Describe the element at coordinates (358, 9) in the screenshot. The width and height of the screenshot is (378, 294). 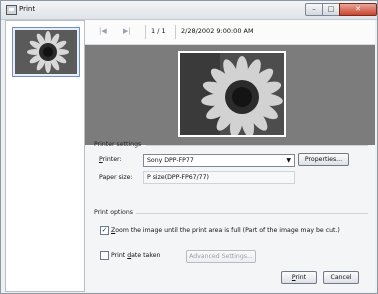
I see `close-button: ✕` at that location.